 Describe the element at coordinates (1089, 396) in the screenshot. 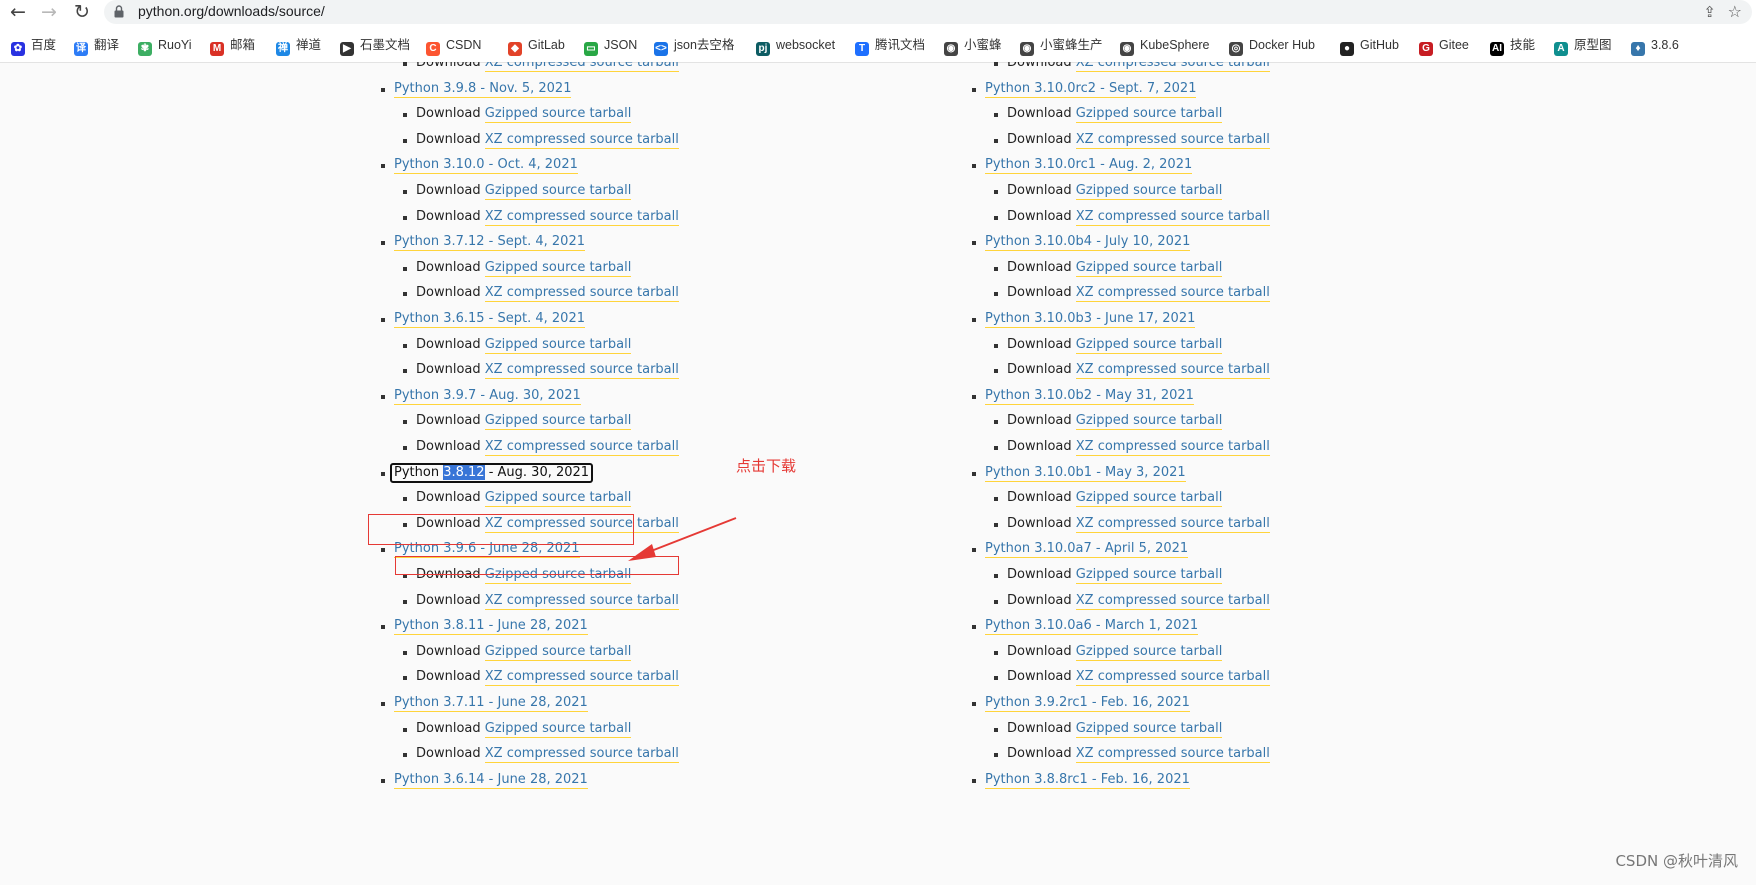

I see `release-link: Python 3.10.0b2 - May 31, 2021` at that location.